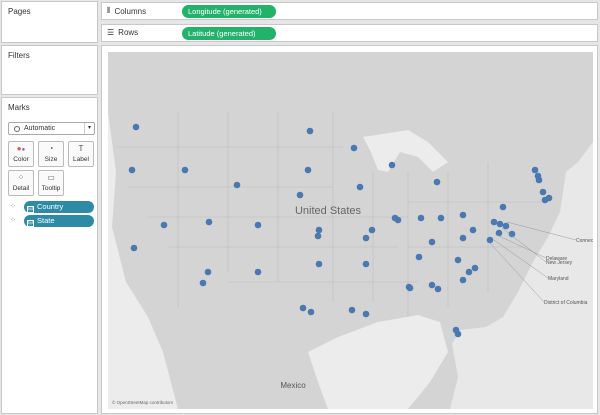 This screenshot has height=415, width=600. I want to click on rows-shelf: ☰ Rows Latitude (generated), so click(349, 33).